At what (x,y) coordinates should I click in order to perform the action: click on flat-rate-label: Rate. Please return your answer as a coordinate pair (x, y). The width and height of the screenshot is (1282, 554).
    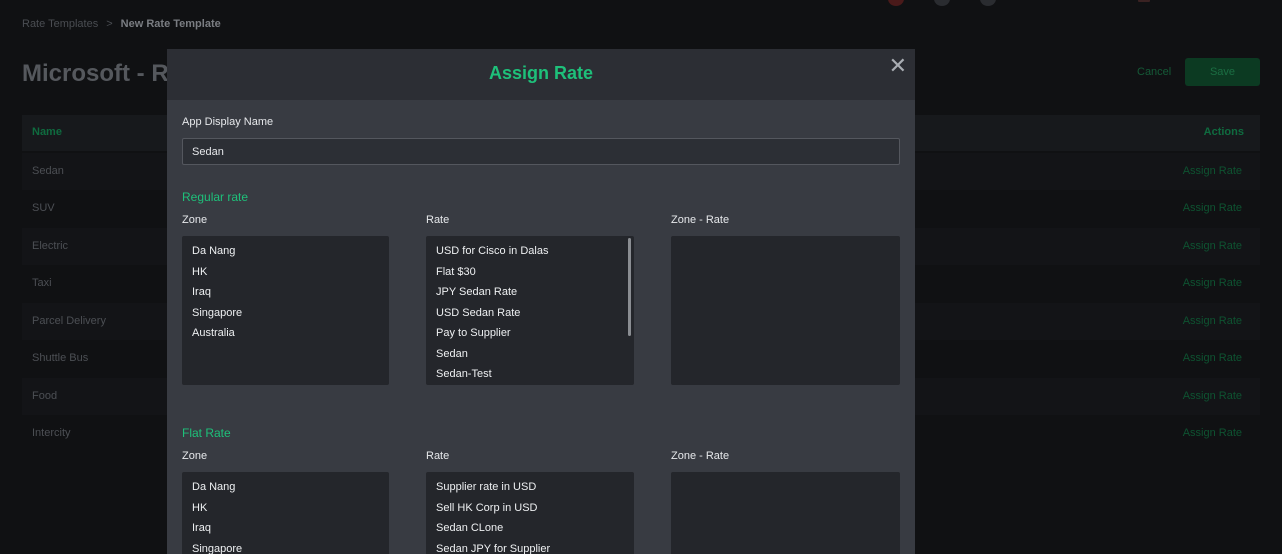
    Looking at the image, I should click on (438, 456).